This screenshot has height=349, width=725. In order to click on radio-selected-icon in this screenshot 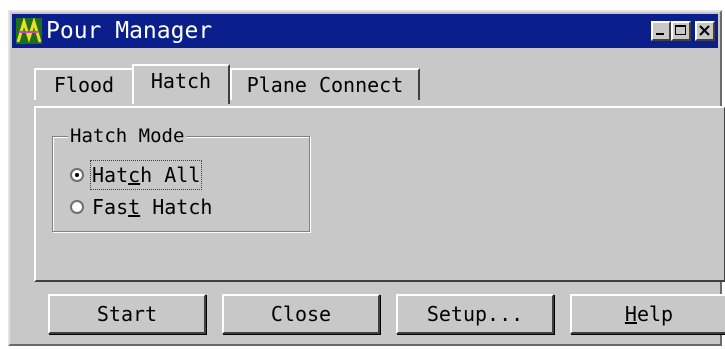, I will do `click(77, 175)`.